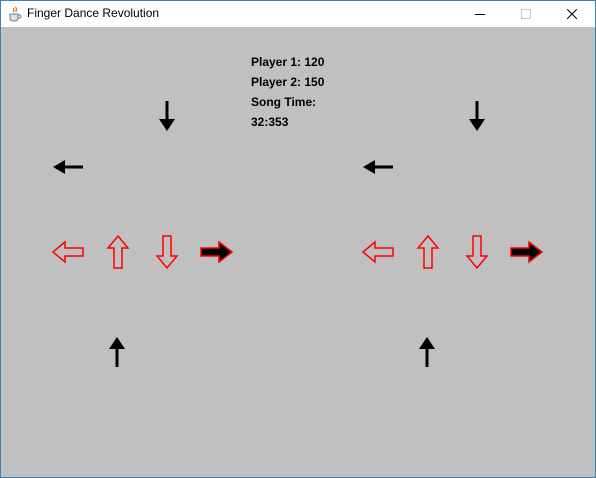 The image size is (596, 478). I want to click on window-title: Finger Dance Revolution, so click(93, 13).